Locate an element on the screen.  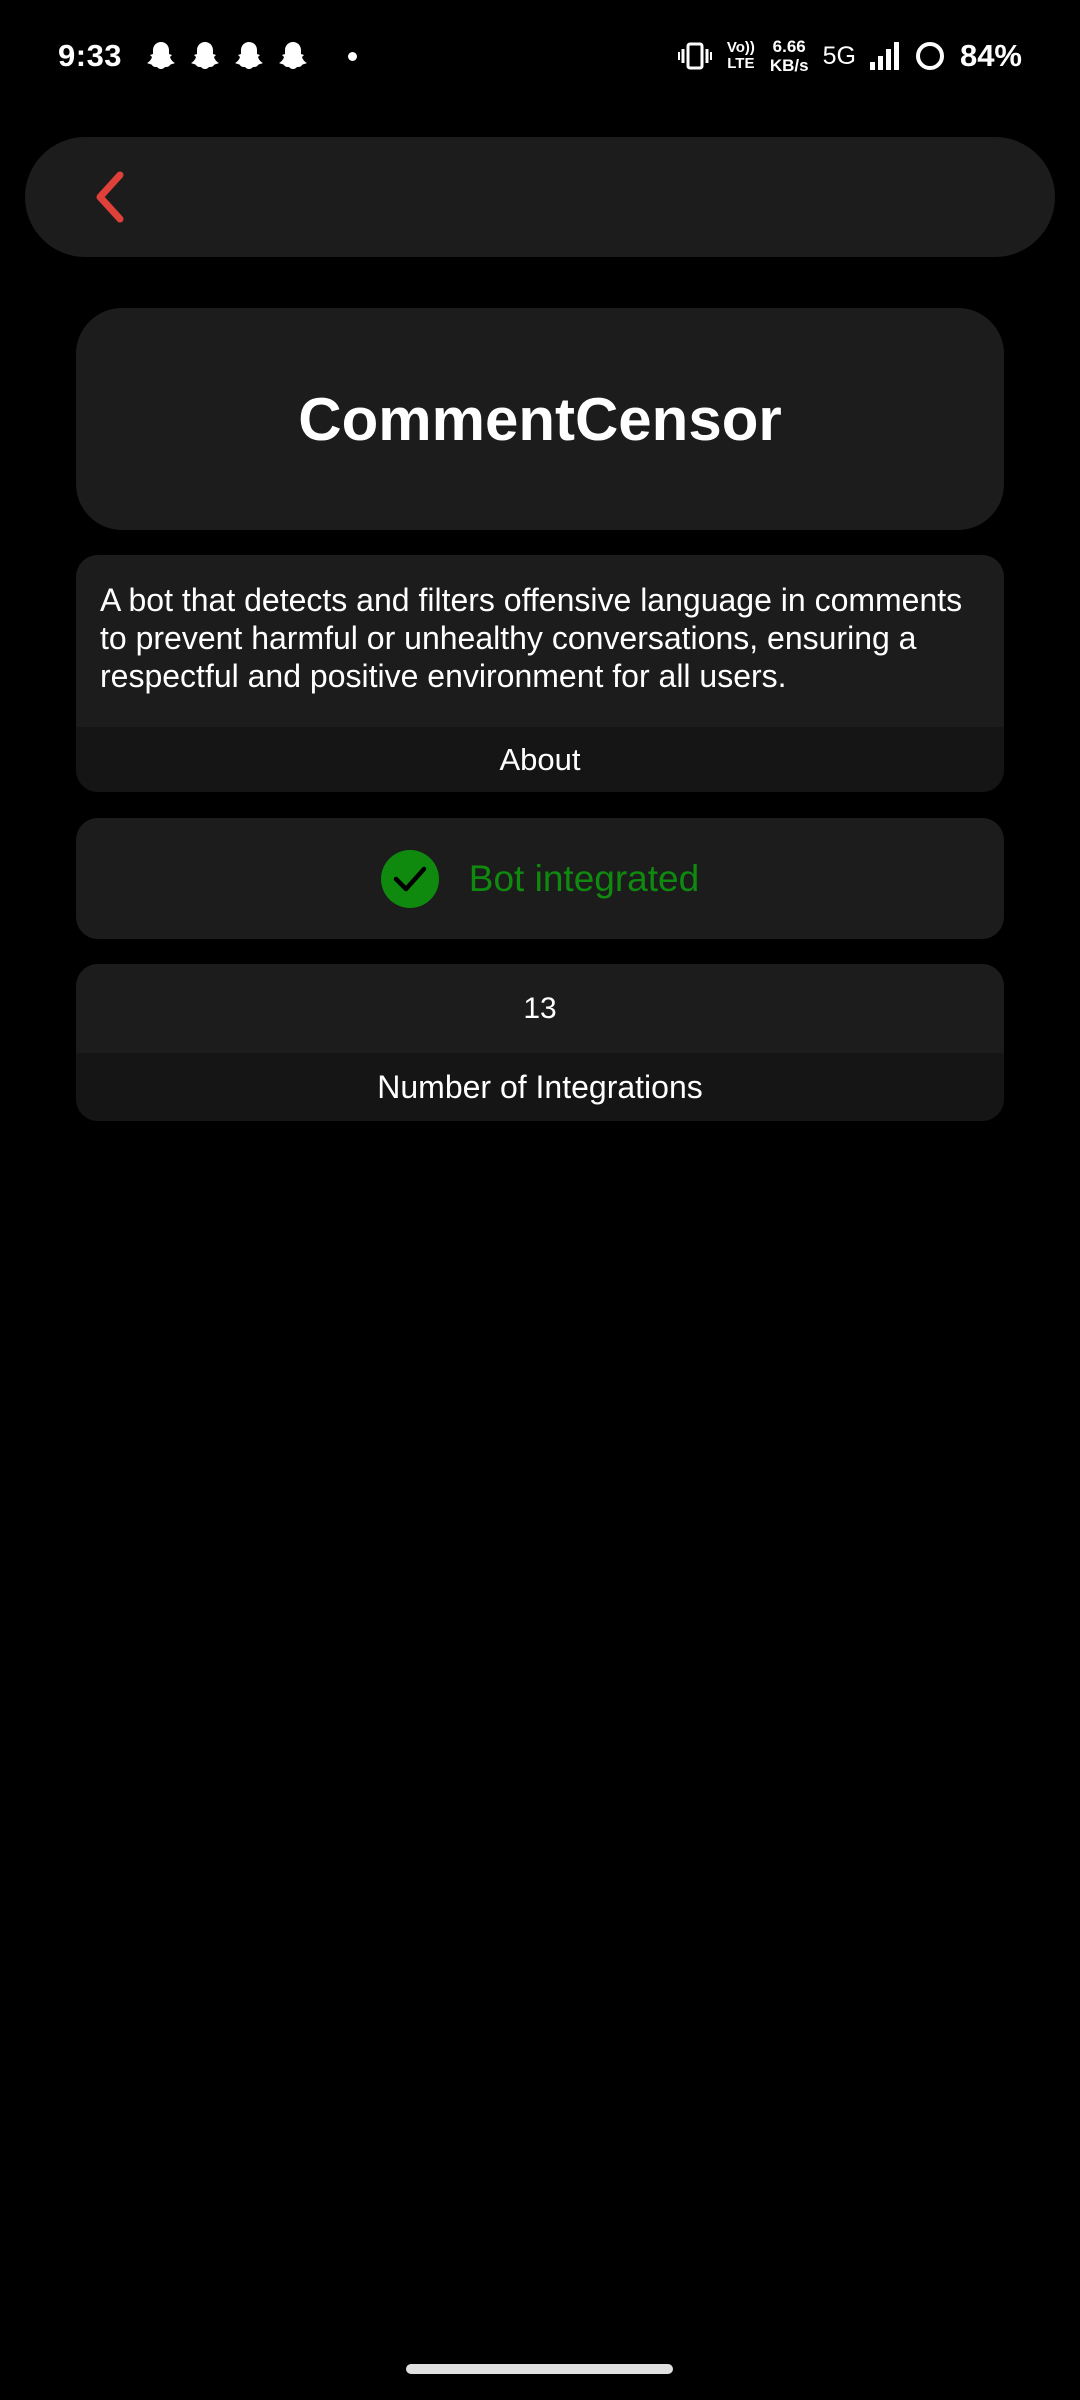
about-label: About is located at coordinates (540, 759).